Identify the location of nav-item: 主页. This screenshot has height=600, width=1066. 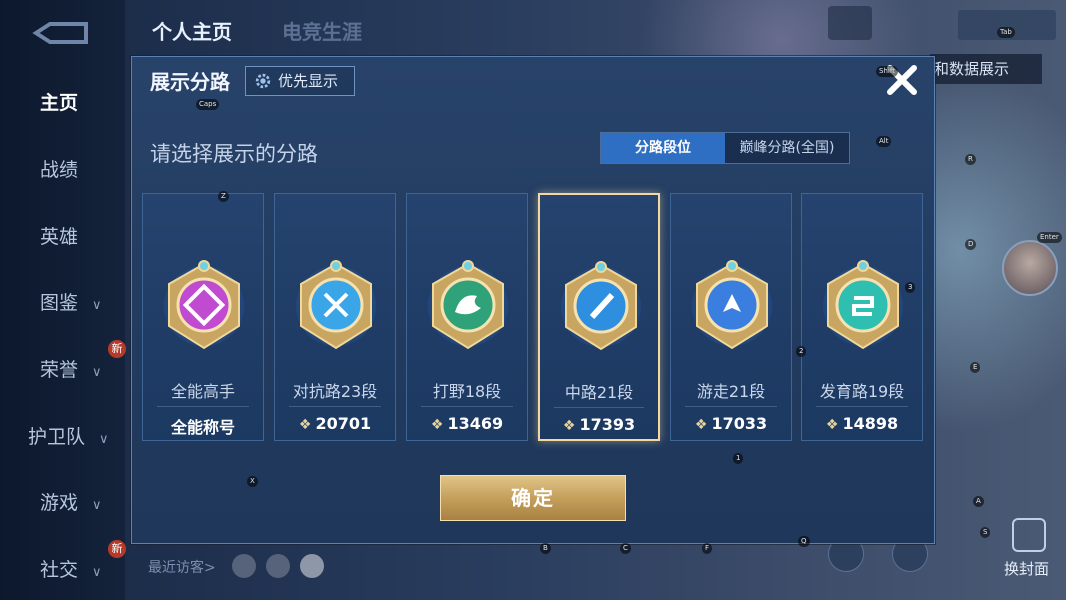
(59, 101).